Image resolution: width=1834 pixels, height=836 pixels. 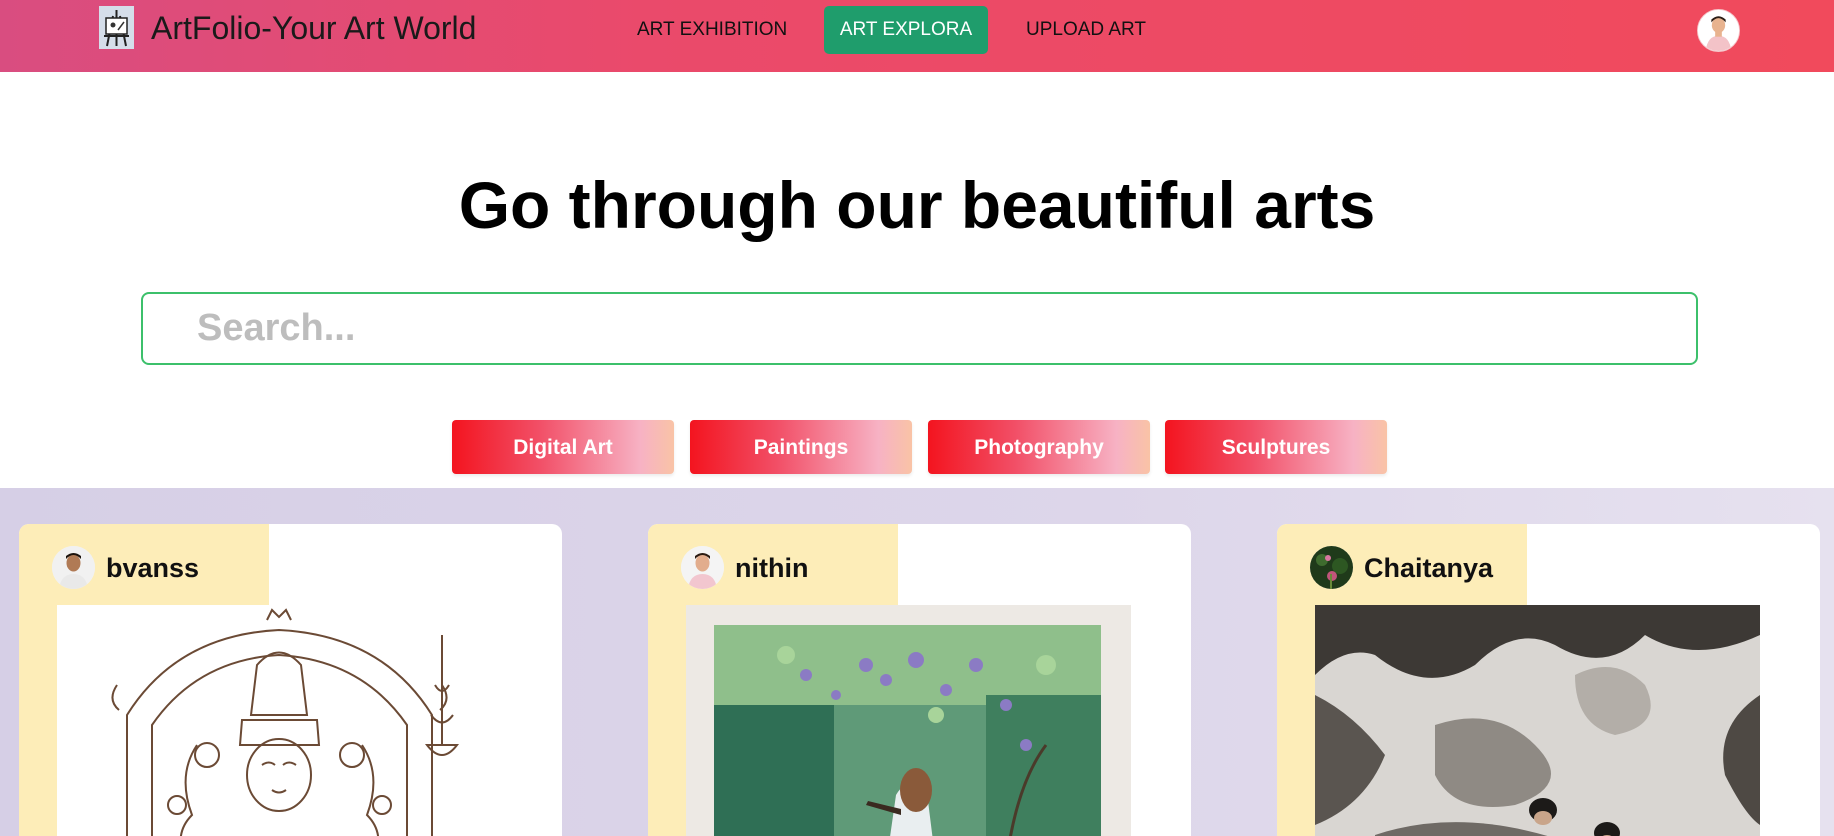 I want to click on user-avatar-icon, so click(x=1718, y=30).